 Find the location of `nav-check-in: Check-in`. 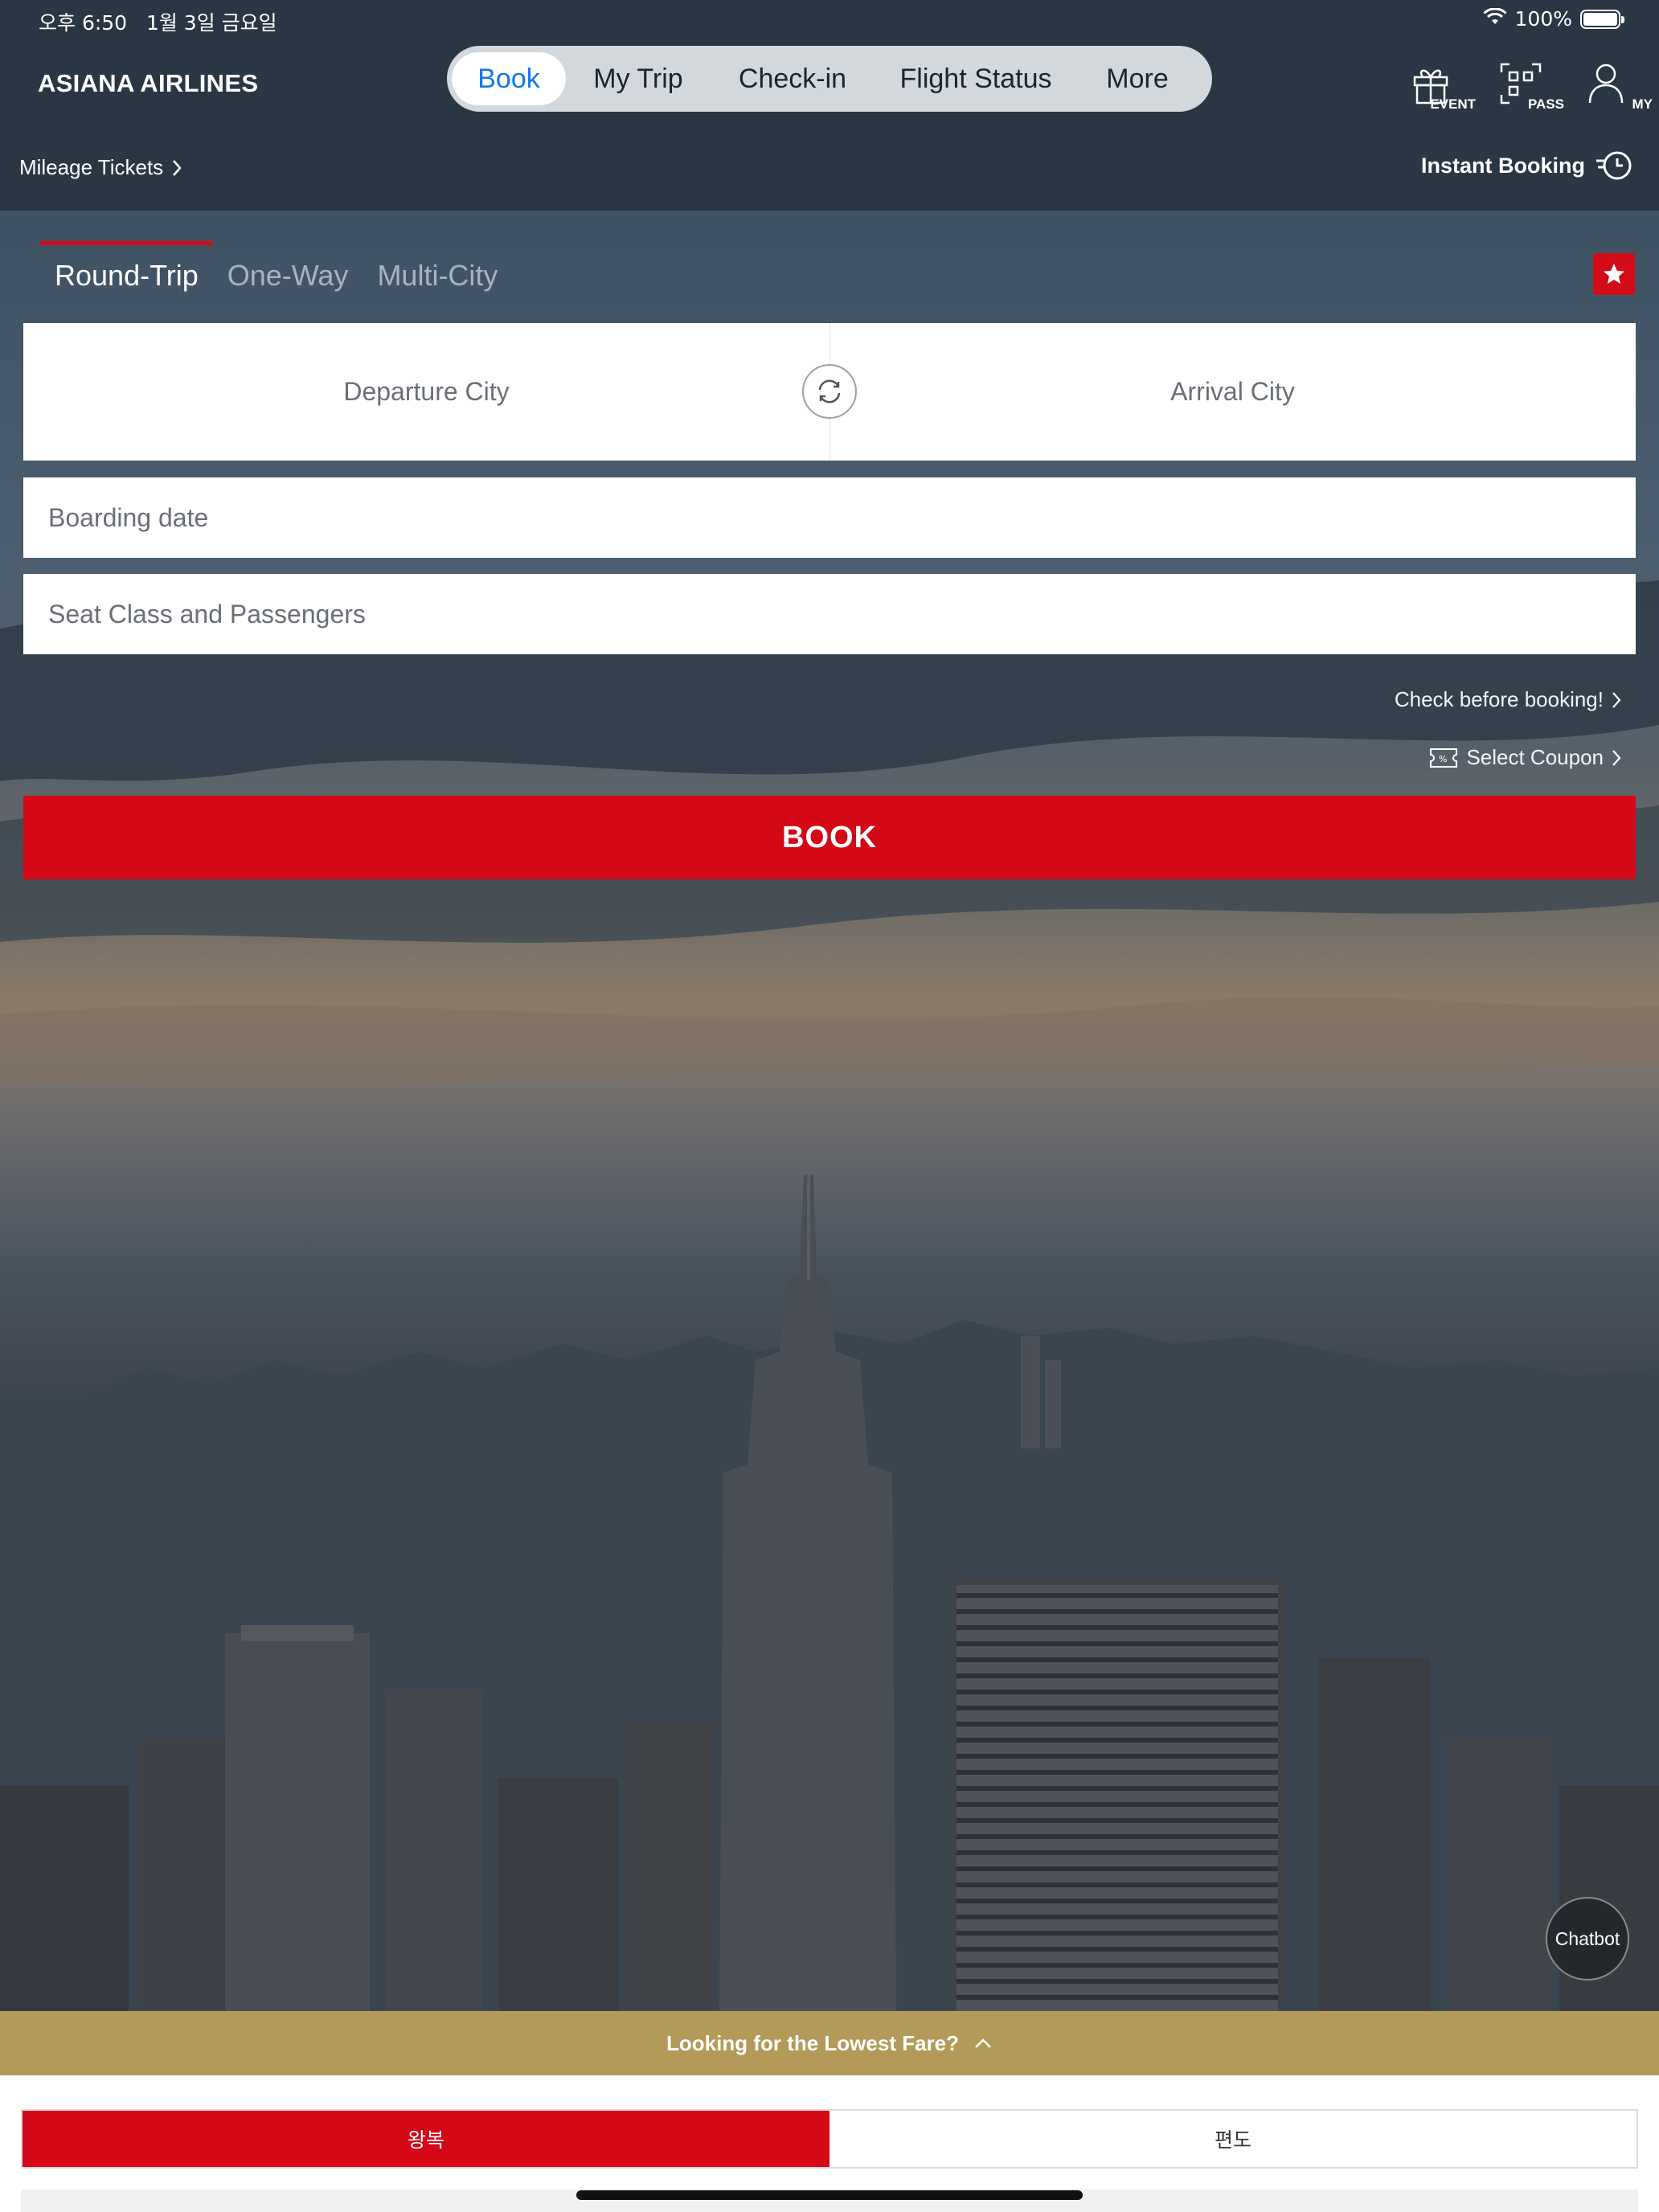

nav-check-in: Check-in is located at coordinates (793, 78).